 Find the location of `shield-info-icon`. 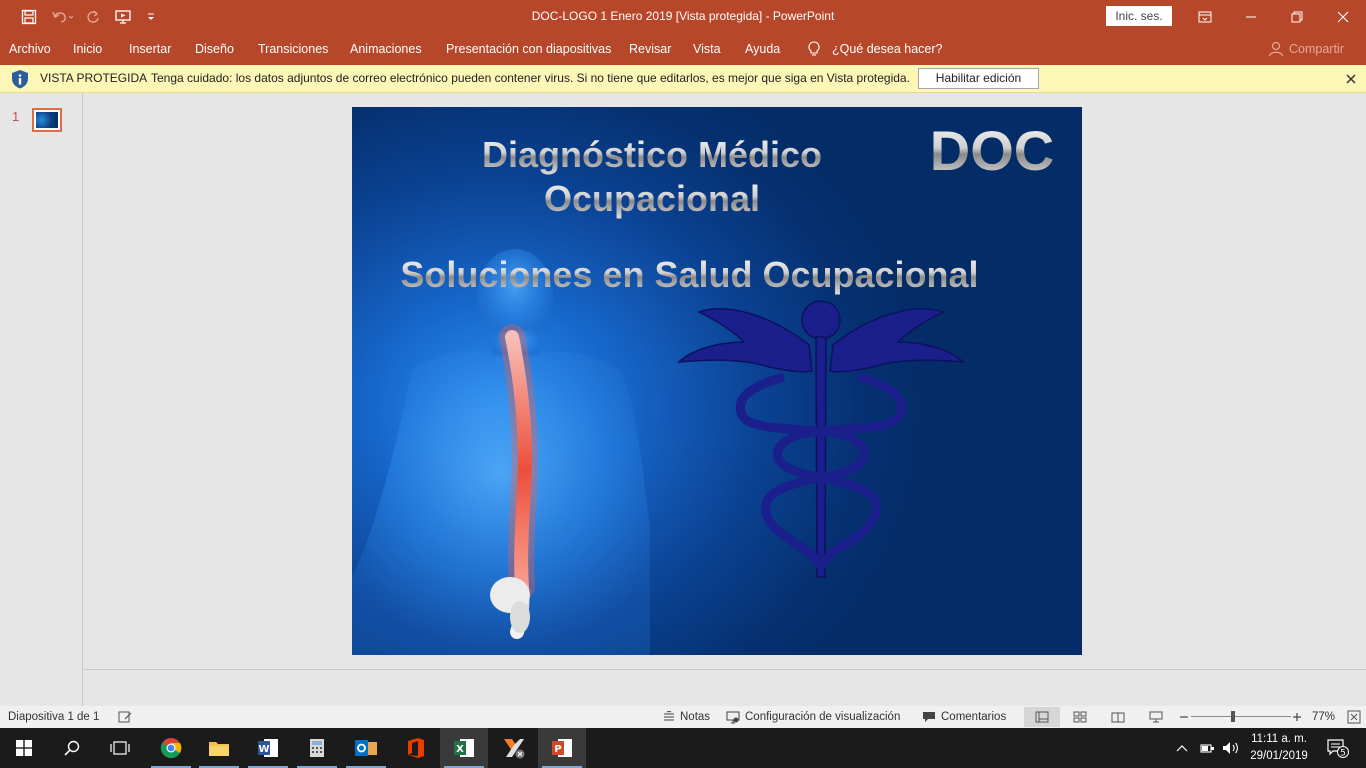

shield-info-icon is located at coordinates (20, 79).